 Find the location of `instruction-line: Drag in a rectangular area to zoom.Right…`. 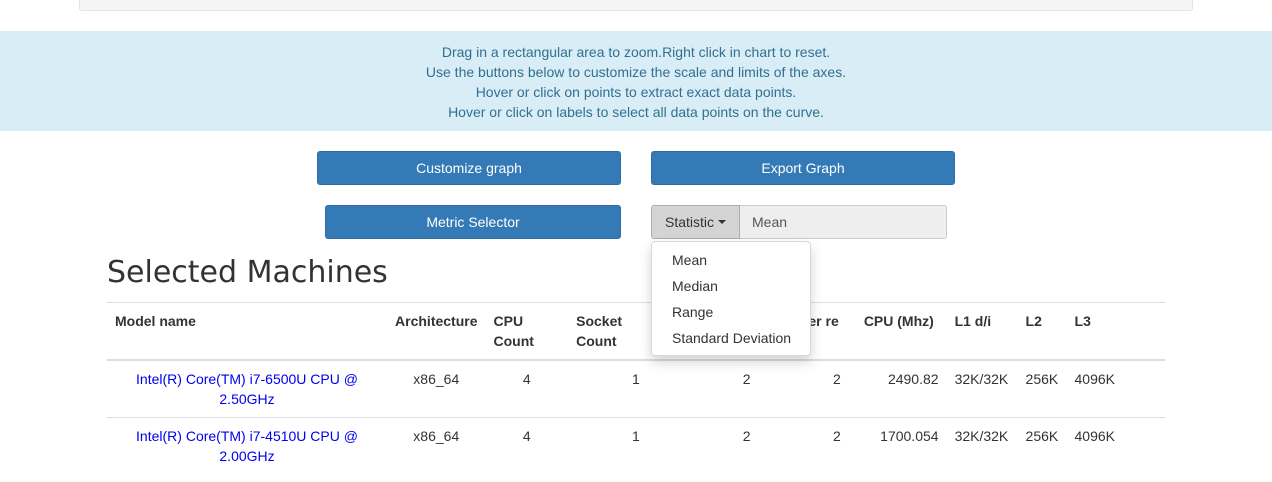

instruction-line: Drag in a rectangular area to zoom.Right… is located at coordinates (636, 52).